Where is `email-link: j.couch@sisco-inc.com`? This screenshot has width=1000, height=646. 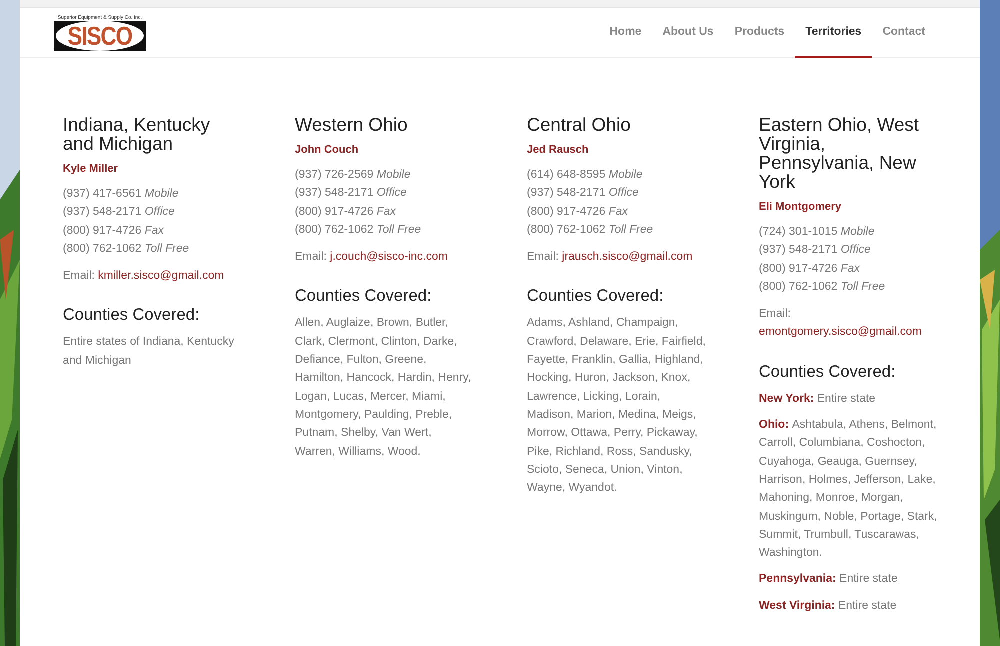
email-link: j.couch@sisco-inc.com is located at coordinates (389, 257).